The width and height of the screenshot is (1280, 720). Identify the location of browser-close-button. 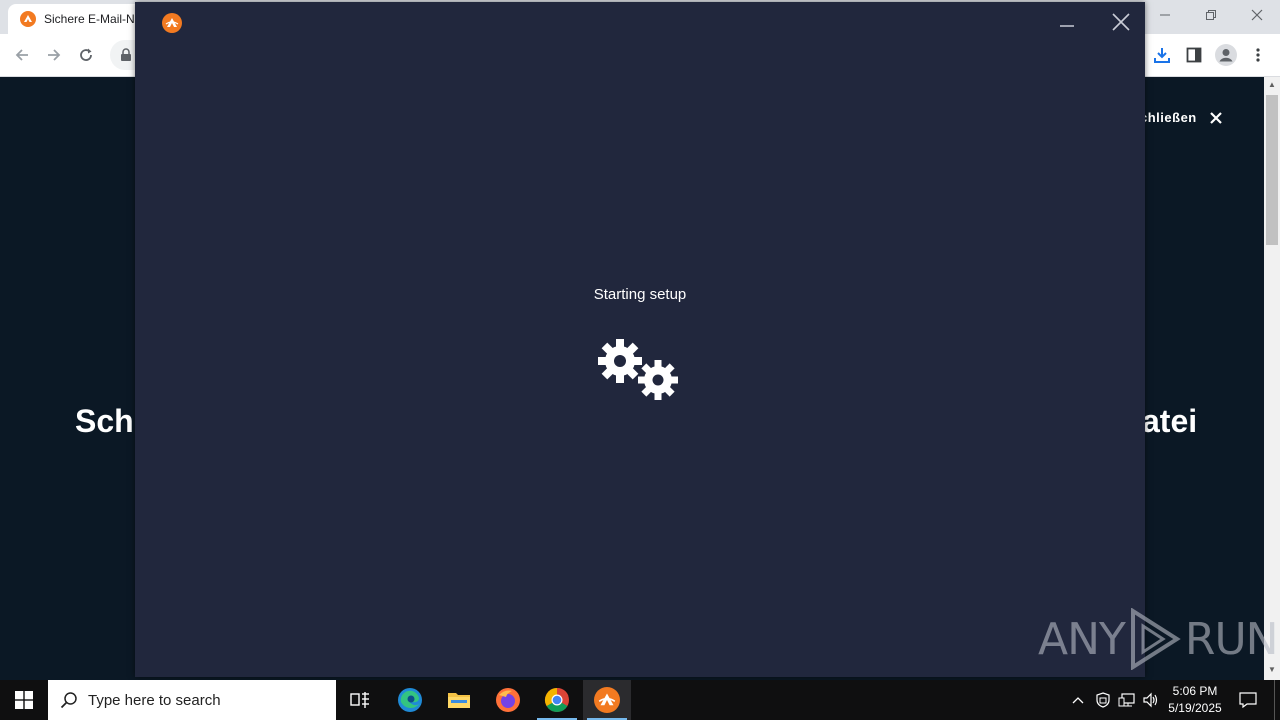
(1257, 15).